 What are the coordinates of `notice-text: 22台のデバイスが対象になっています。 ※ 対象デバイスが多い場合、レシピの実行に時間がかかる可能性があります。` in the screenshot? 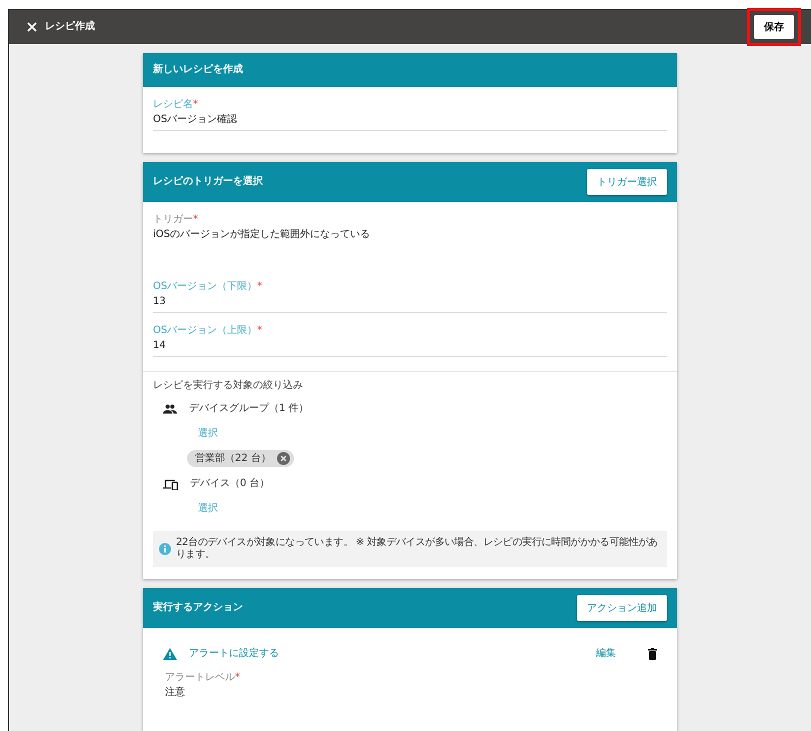 It's located at (417, 549).